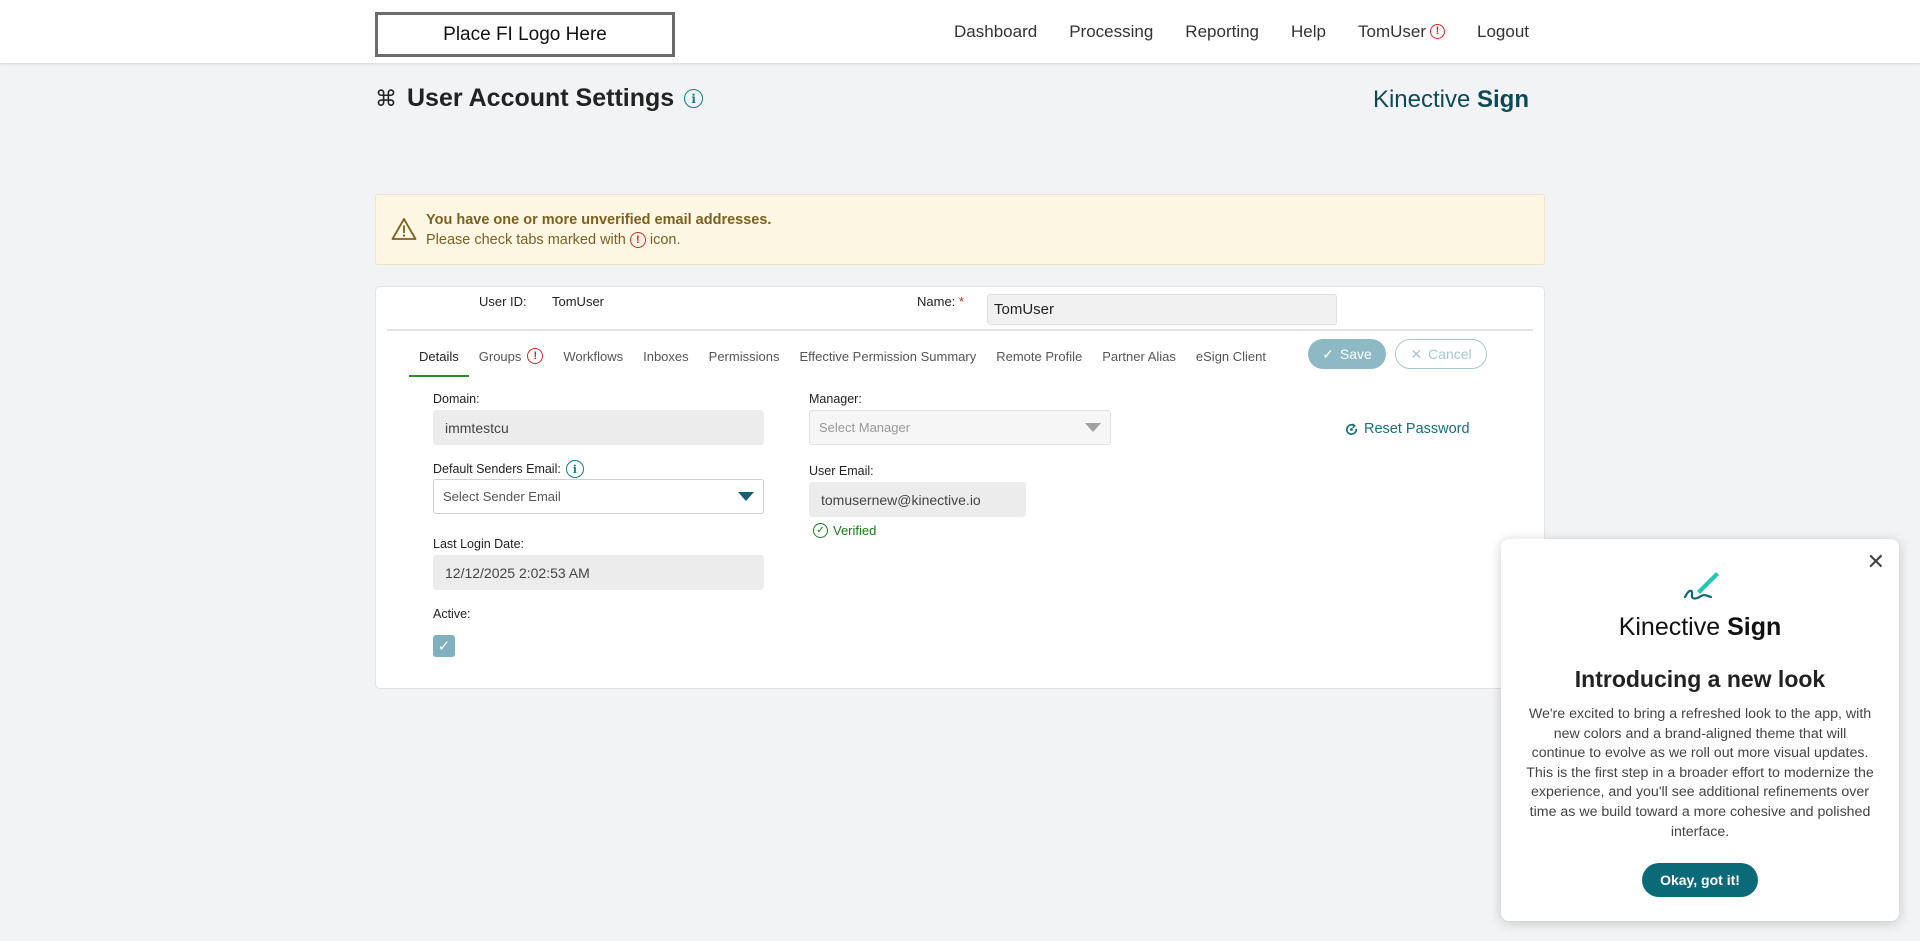  I want to click on nav-dashboard: Dashboard, so click(995, 32).